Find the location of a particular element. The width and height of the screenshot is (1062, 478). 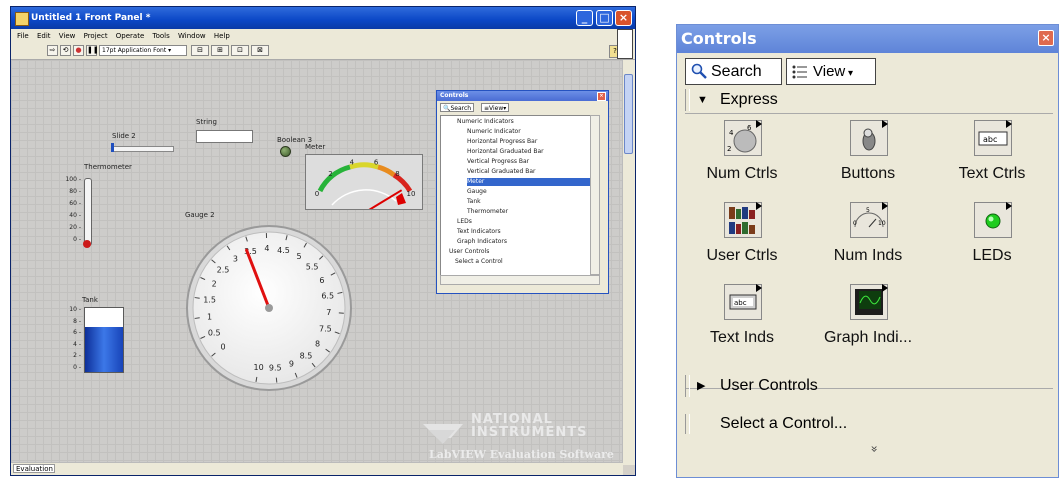

mini-tree-item: Numeric Indicator is located at coordinates (529, 132).